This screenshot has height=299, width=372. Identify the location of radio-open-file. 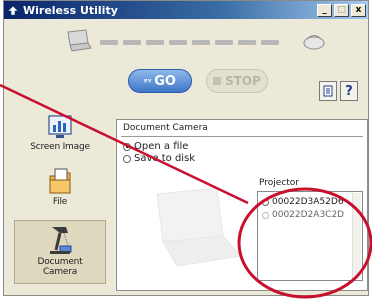
(127, 146).